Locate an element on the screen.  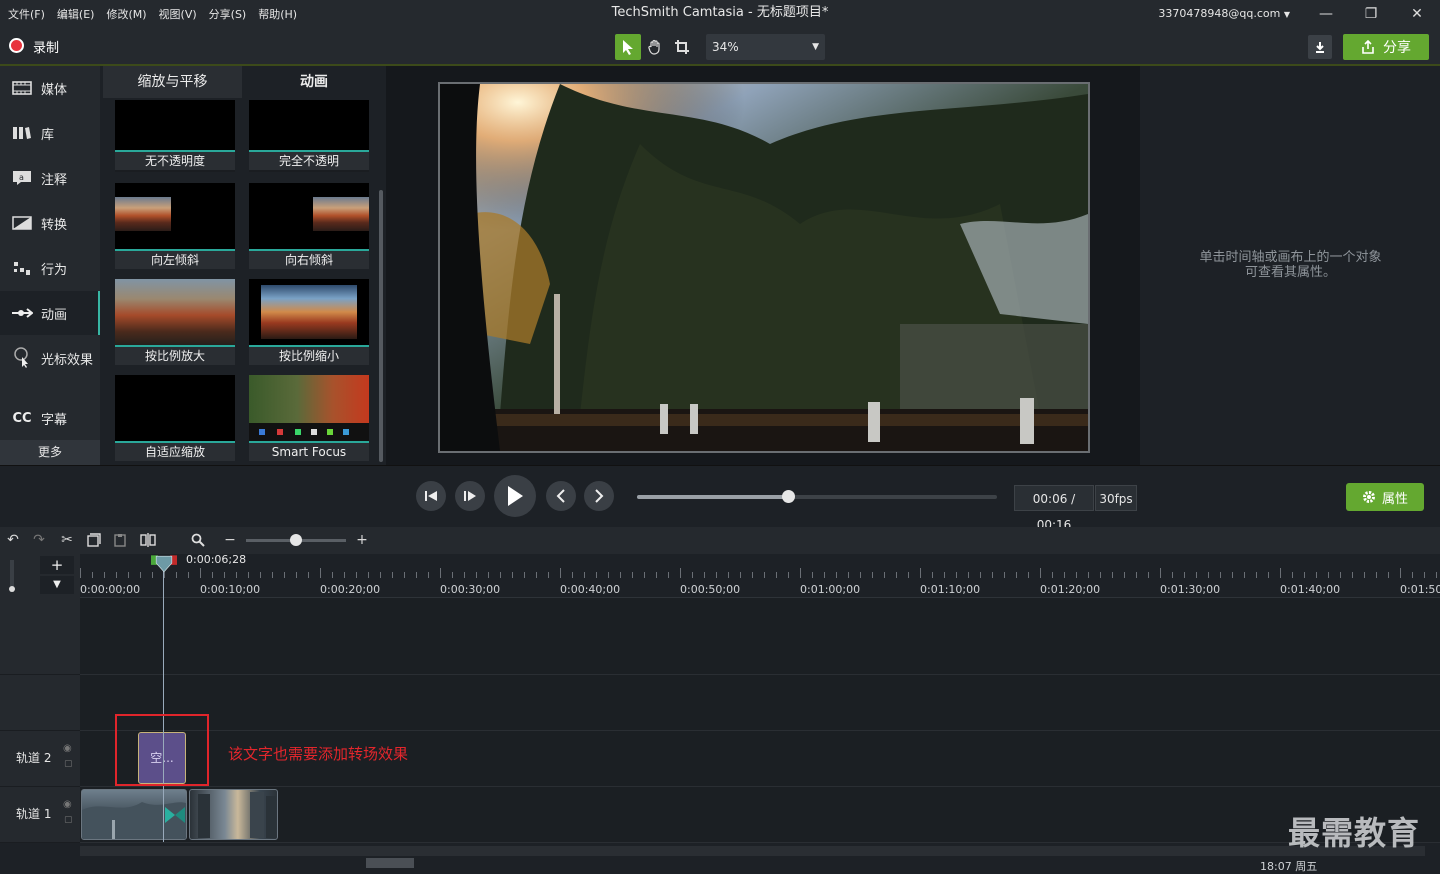
zoom-search-icon is located at coordinates (198, 540).